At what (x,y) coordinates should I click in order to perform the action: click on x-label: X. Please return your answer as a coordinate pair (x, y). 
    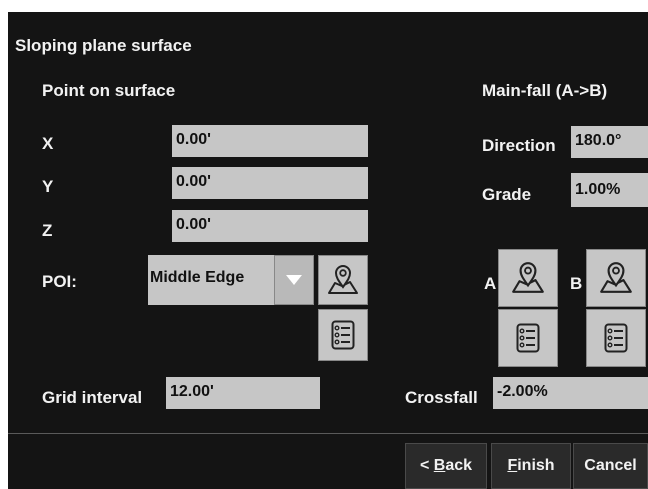
    Looking at the image, I should click on (48, 143).